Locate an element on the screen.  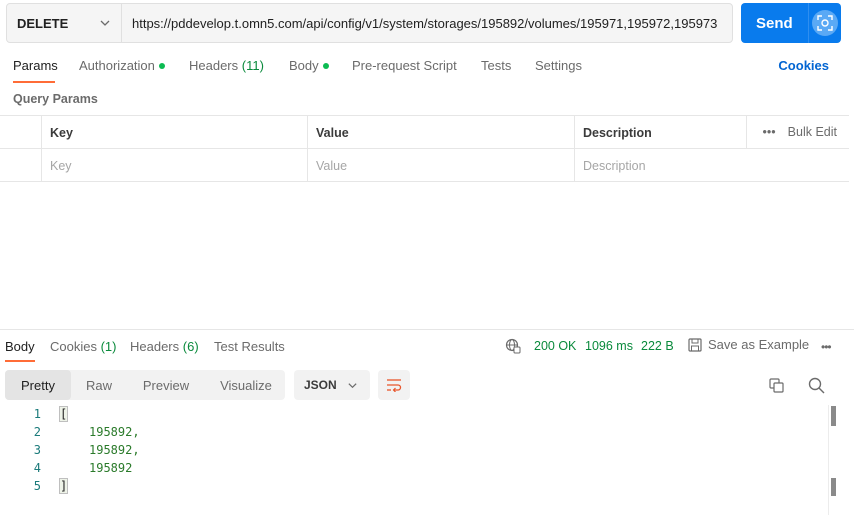
tab-response-body: Body is located at coordinates (20, 346).